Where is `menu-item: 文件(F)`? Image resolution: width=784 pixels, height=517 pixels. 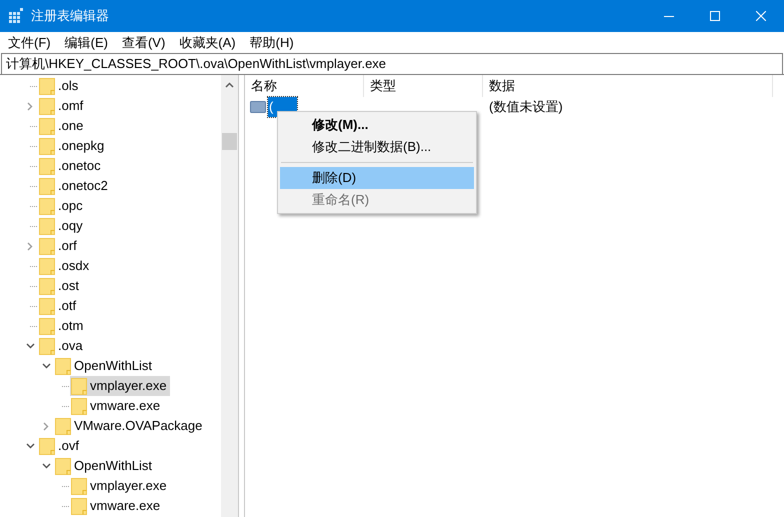 menu-item: 文件(F) is located at coordinates (29, 42).